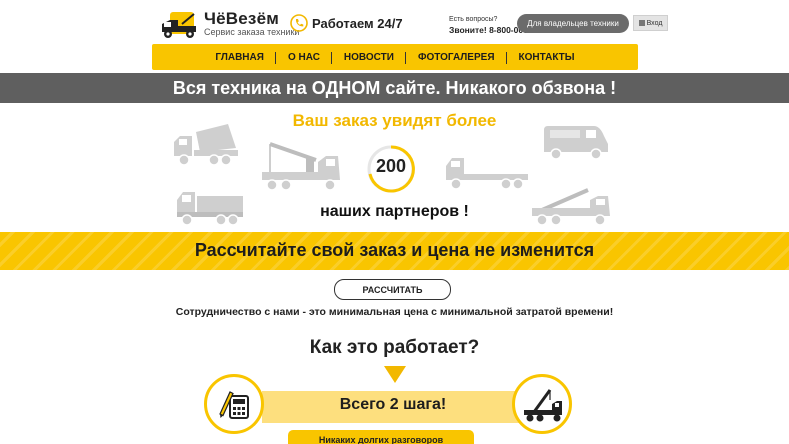 This screenshot has width=789, height=444. What do you see at coordinates (301, 166) in the screenshot?
I see `crane-manipulator-truck-icon` at bounding box center [301, 166].